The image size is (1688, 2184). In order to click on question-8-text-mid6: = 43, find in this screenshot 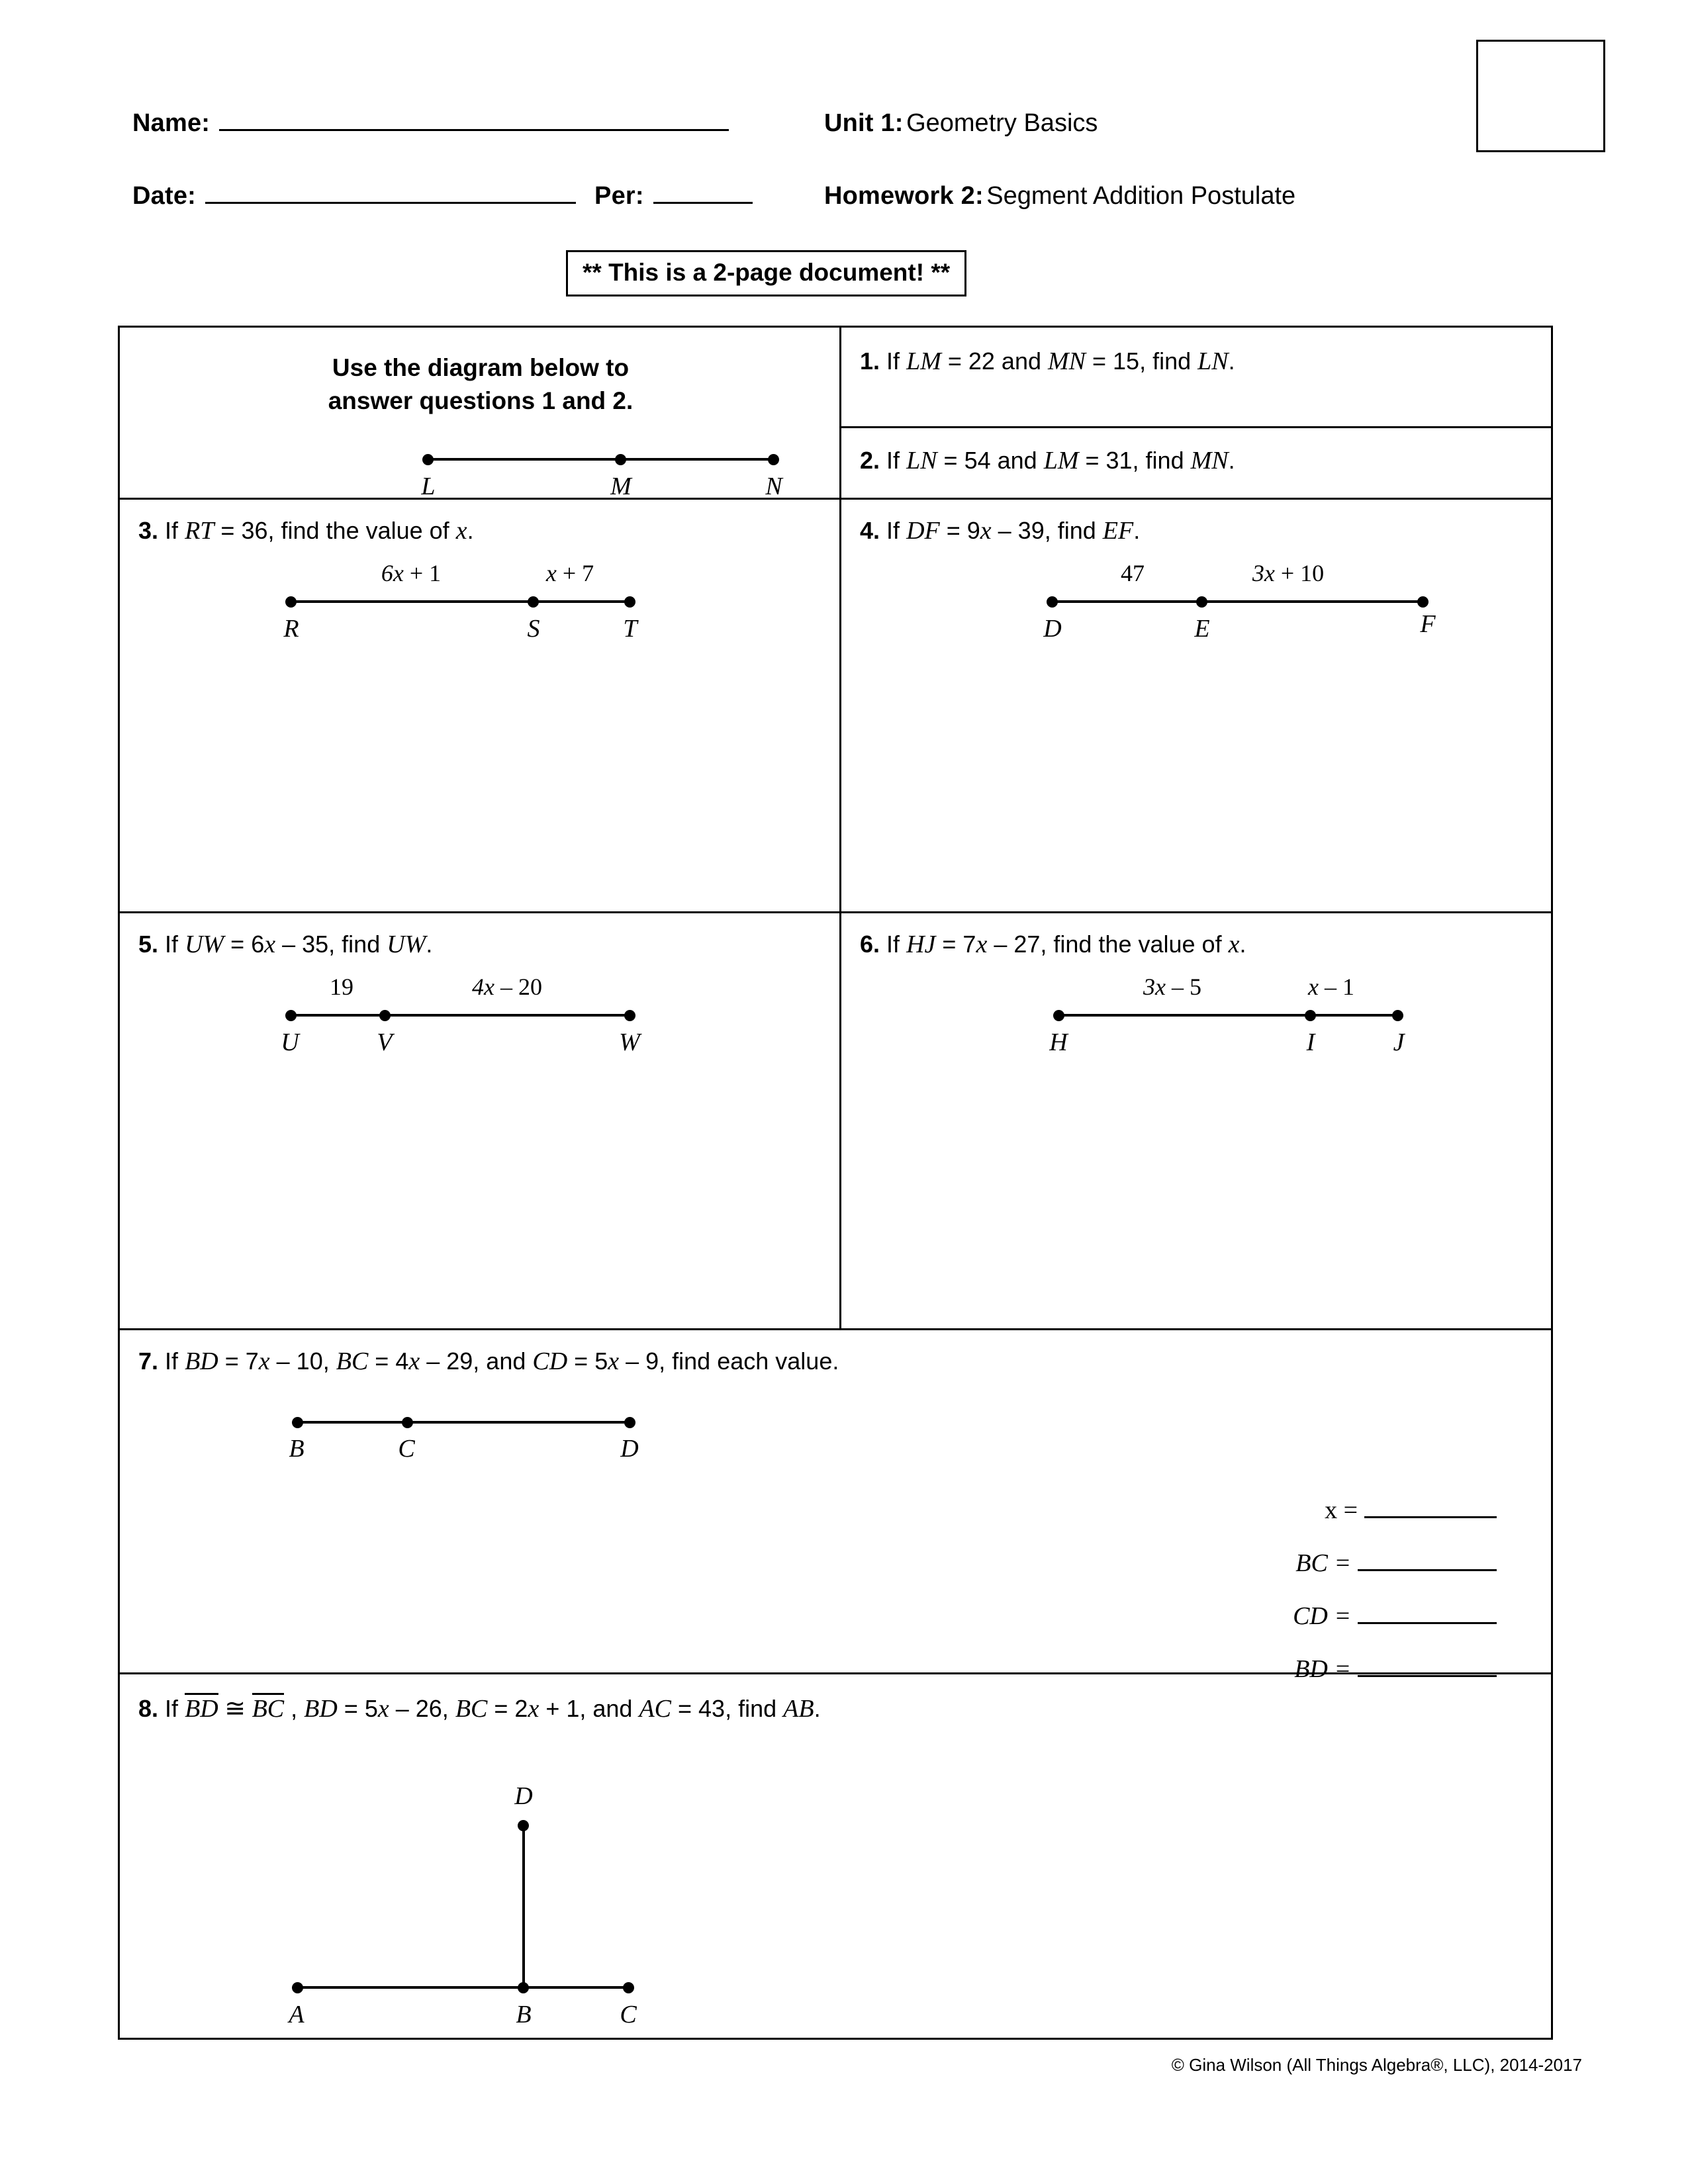, I will do `click(727, 1709)`.